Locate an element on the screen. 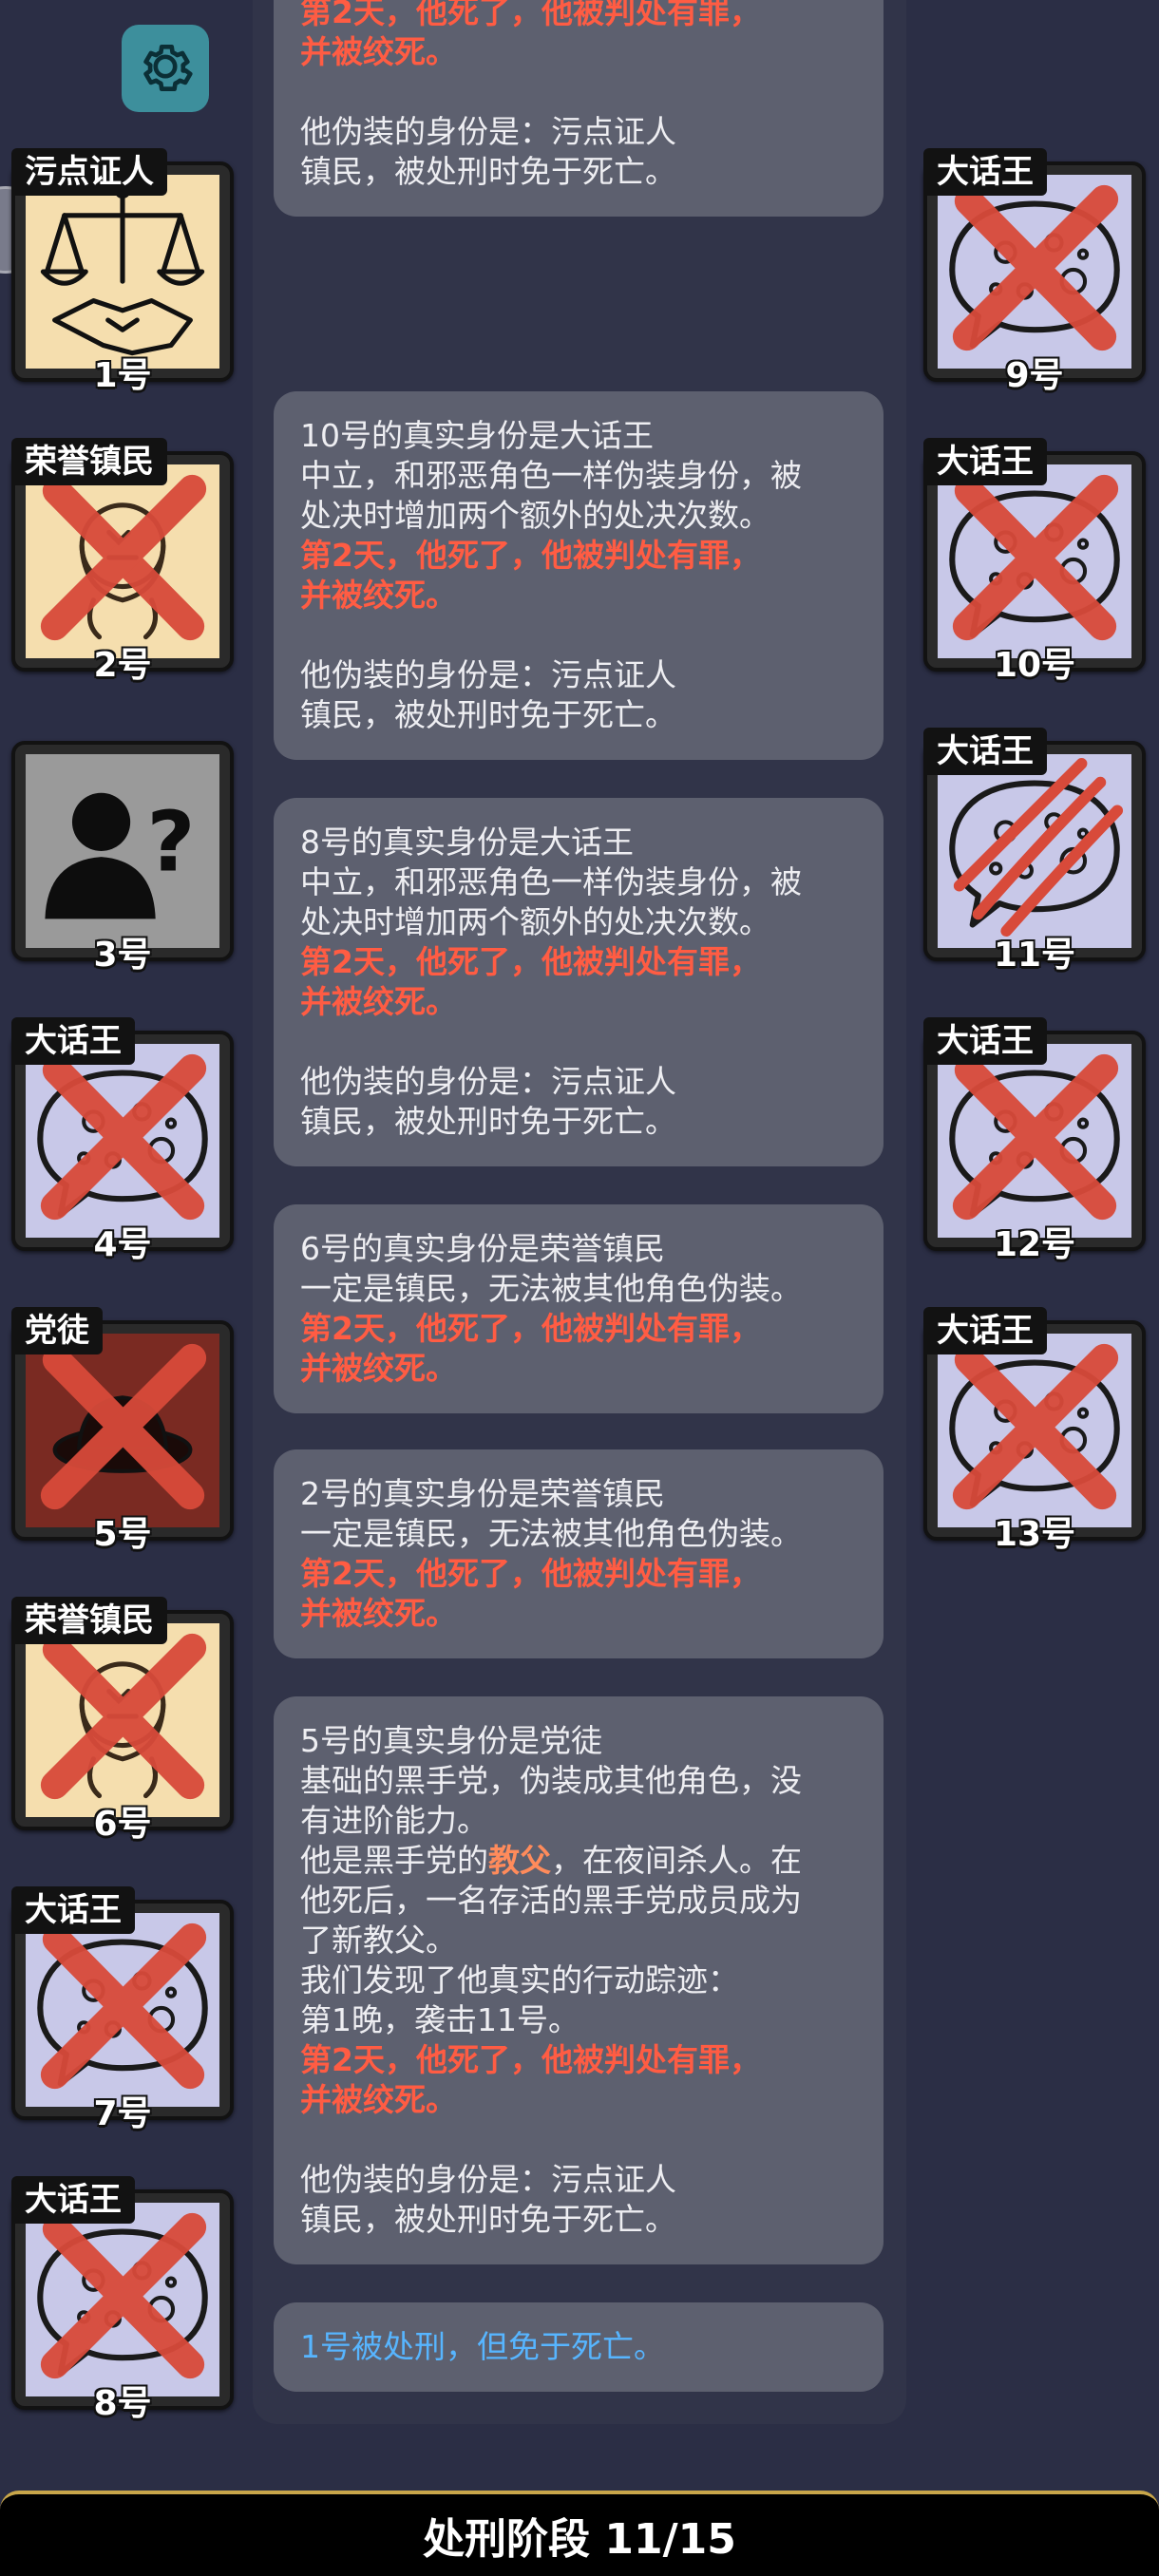 The height and width of the screenshot is (2576, 1159). log-entry: 1号被处刑，但免于死亡。 is located at coordinates (579, 2347).